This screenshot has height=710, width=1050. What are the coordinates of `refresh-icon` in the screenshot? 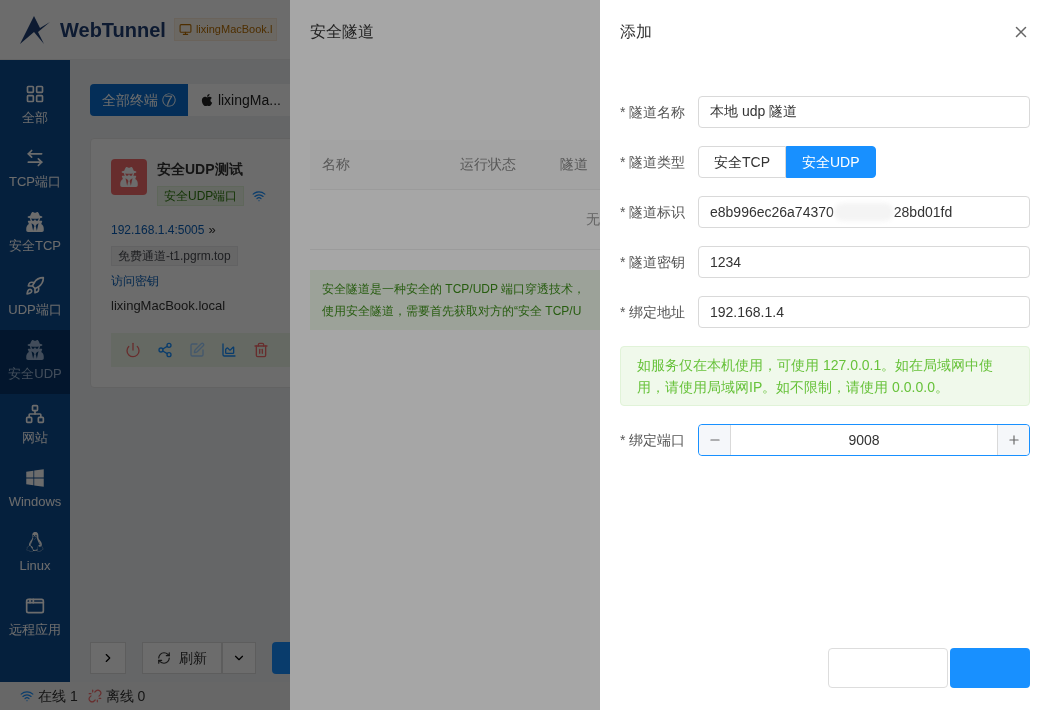 It's located at (164, 658).